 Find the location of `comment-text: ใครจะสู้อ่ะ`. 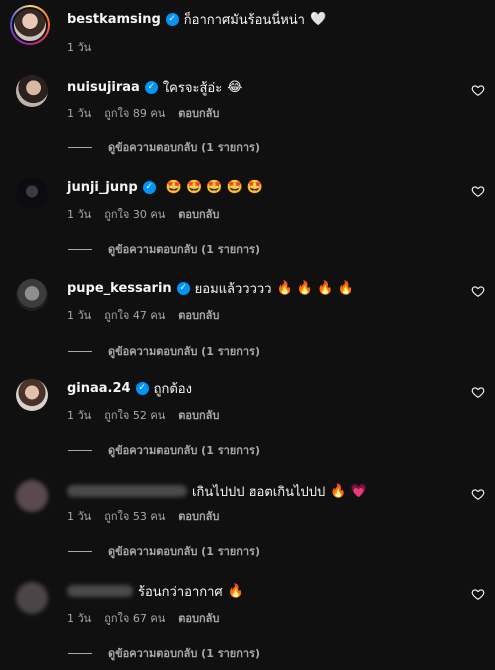

comment-text: ใครจะสู้อ่ะ is located at coordinates (192, 88).